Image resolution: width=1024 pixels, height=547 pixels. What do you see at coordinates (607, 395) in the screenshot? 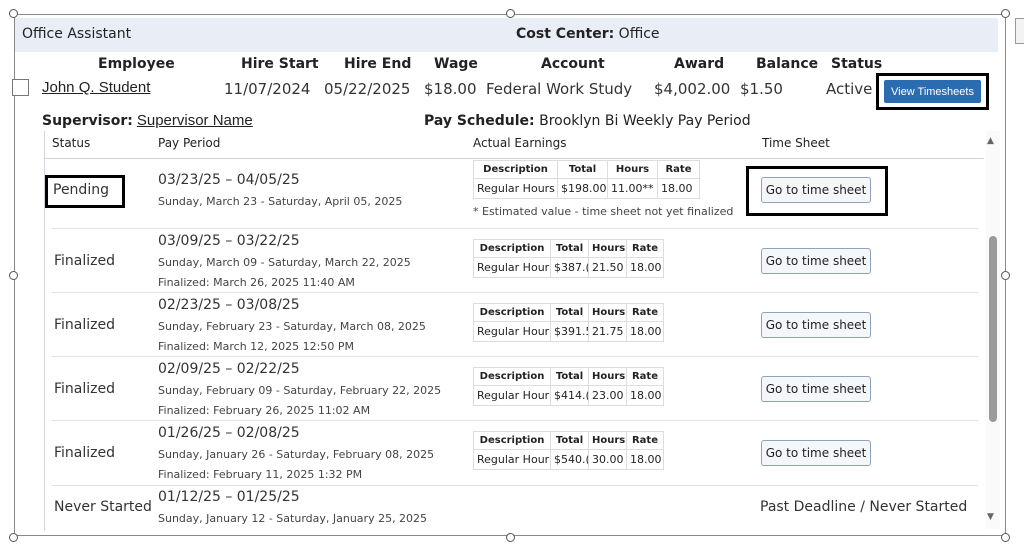
I see `earn-hours: 23.00` at bounding box center [607, 395].